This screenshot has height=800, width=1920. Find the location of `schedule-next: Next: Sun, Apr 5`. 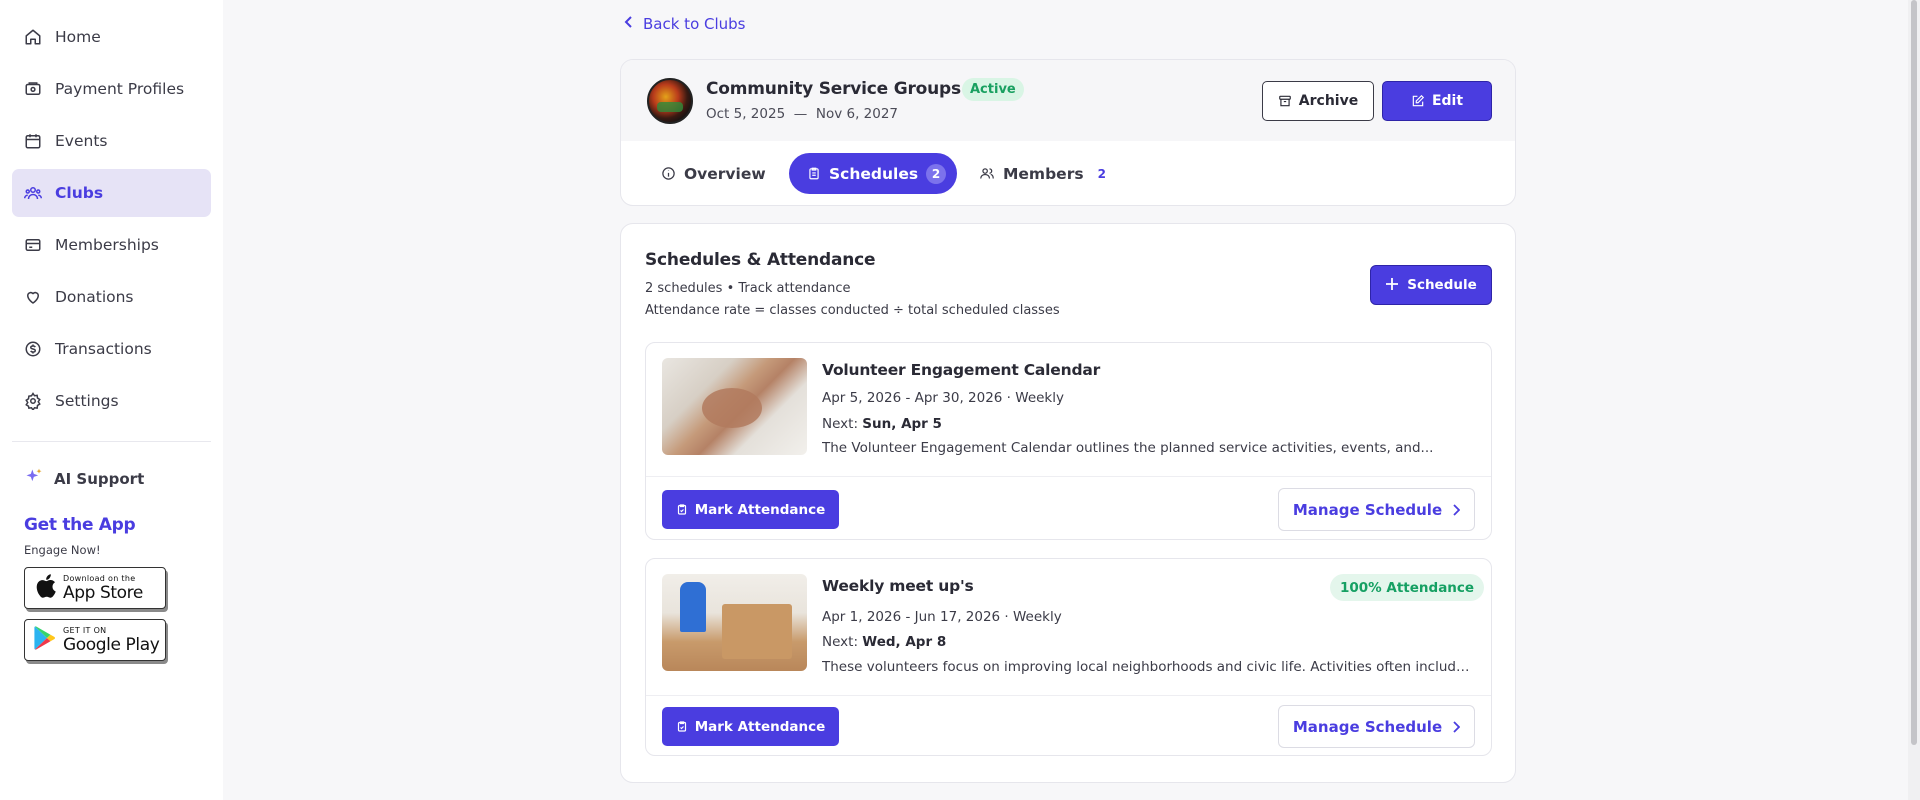

schedule-next: Next: Sun, Apr 5 is located at coordinates (882, 424).